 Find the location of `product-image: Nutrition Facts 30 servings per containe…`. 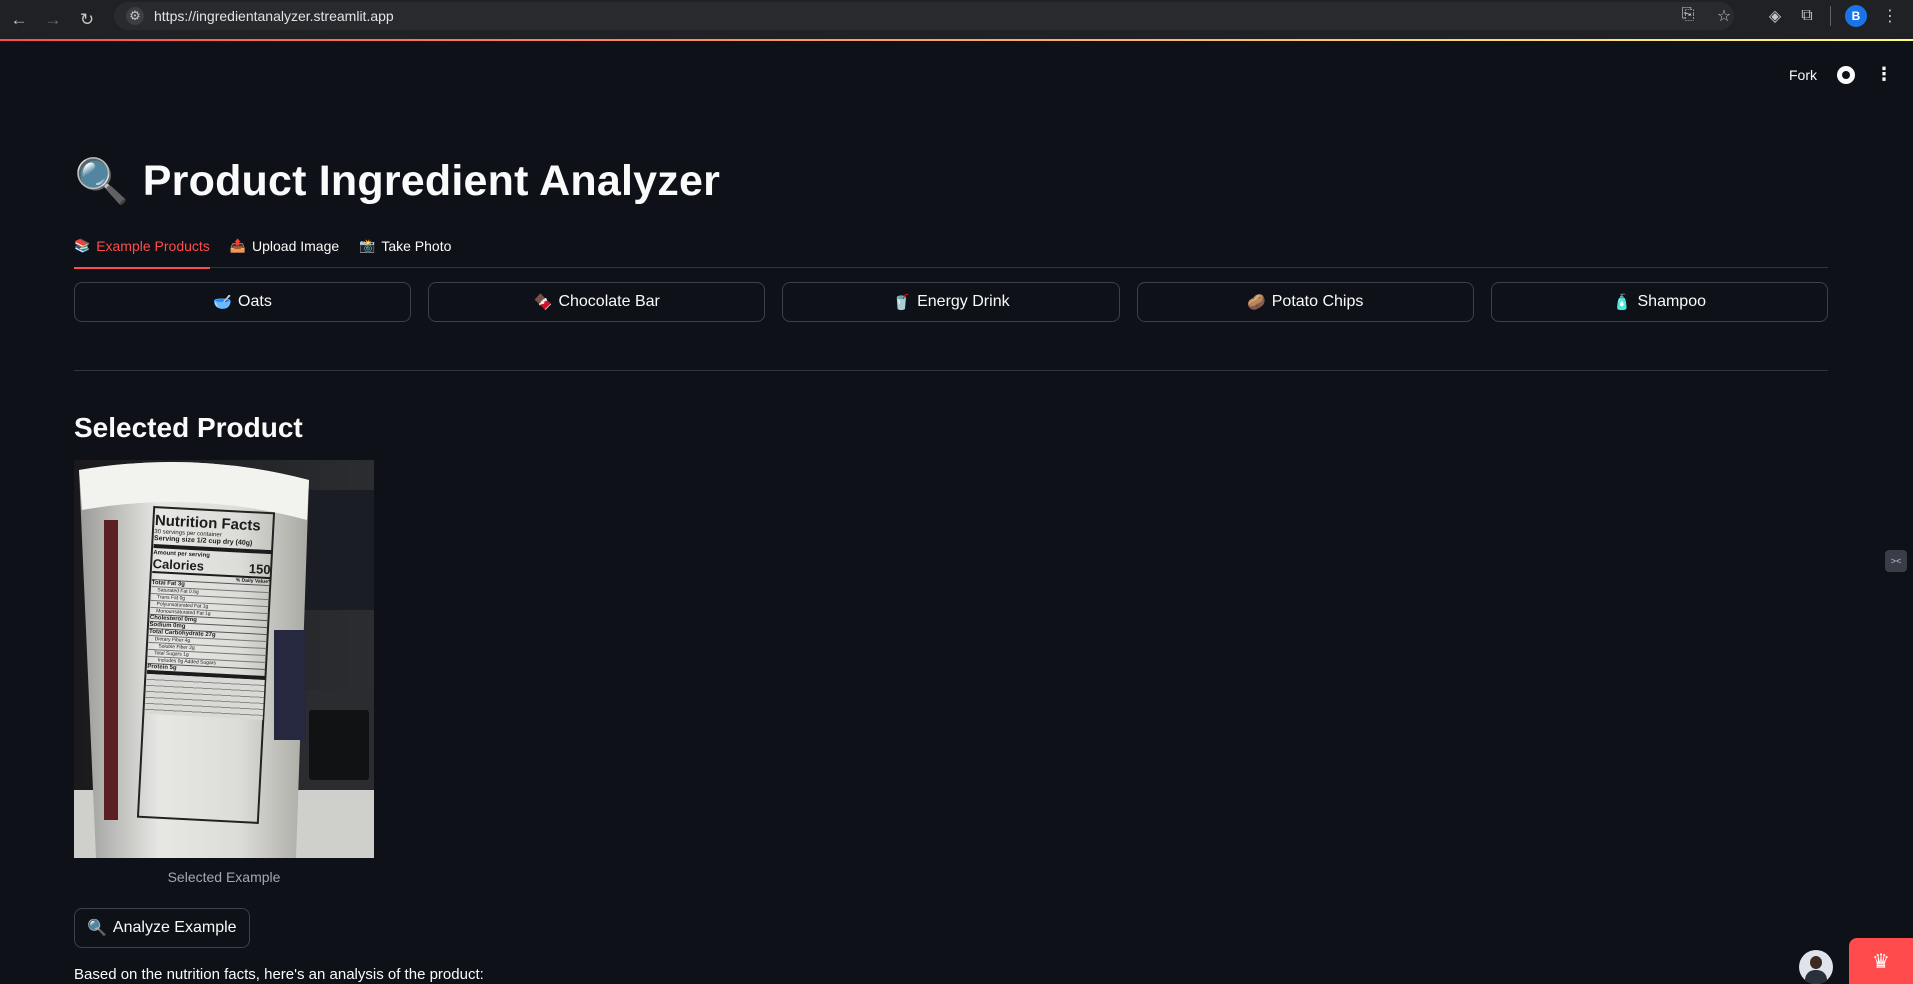

product-image: Nutrition Facts 30 servings per containe… is located at coordinates (224, 659).